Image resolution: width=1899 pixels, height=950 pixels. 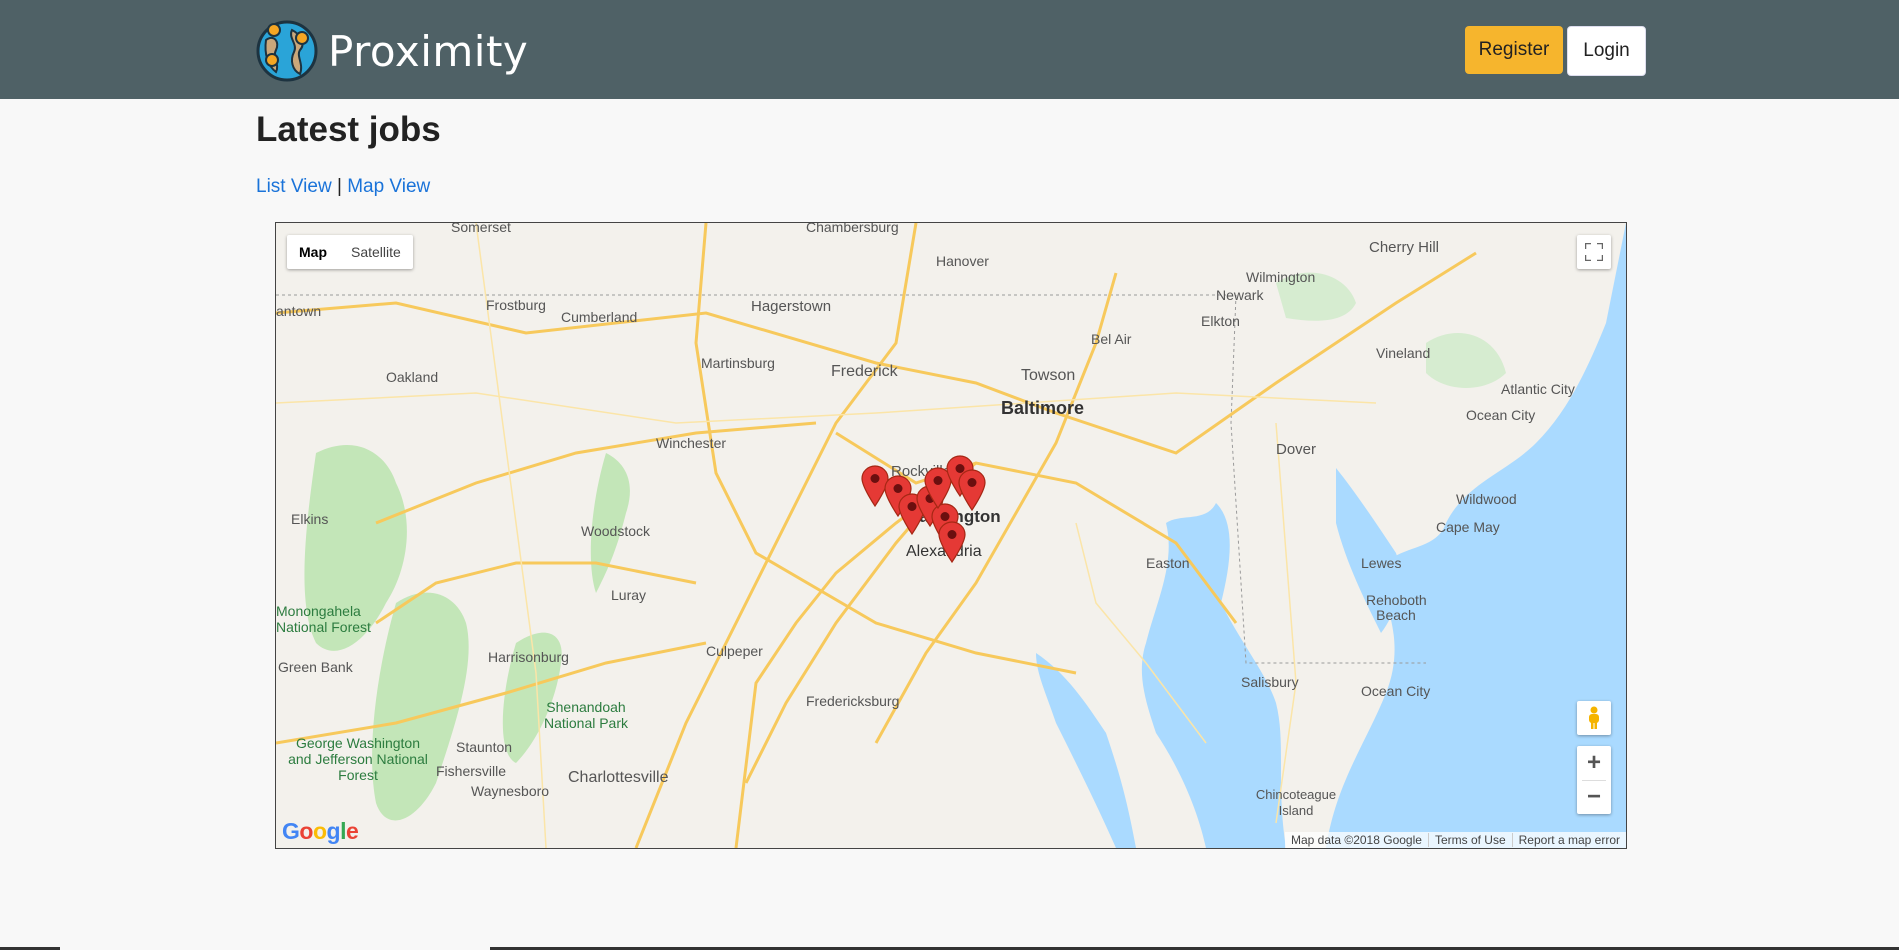 I want to click on place-label: Martinsburg, so click(x=738, y=363).